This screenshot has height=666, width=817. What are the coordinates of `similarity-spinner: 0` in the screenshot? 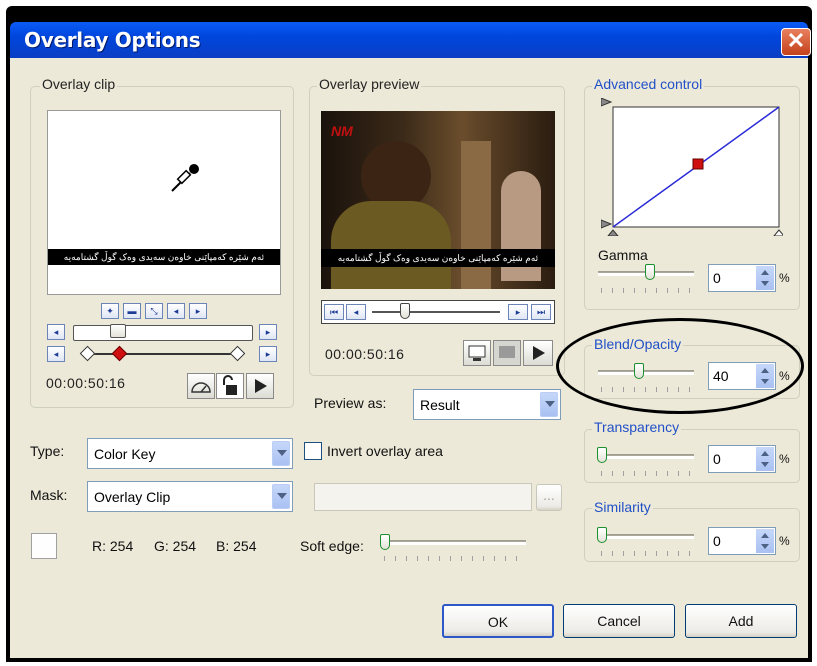 It's located at (742, 541).